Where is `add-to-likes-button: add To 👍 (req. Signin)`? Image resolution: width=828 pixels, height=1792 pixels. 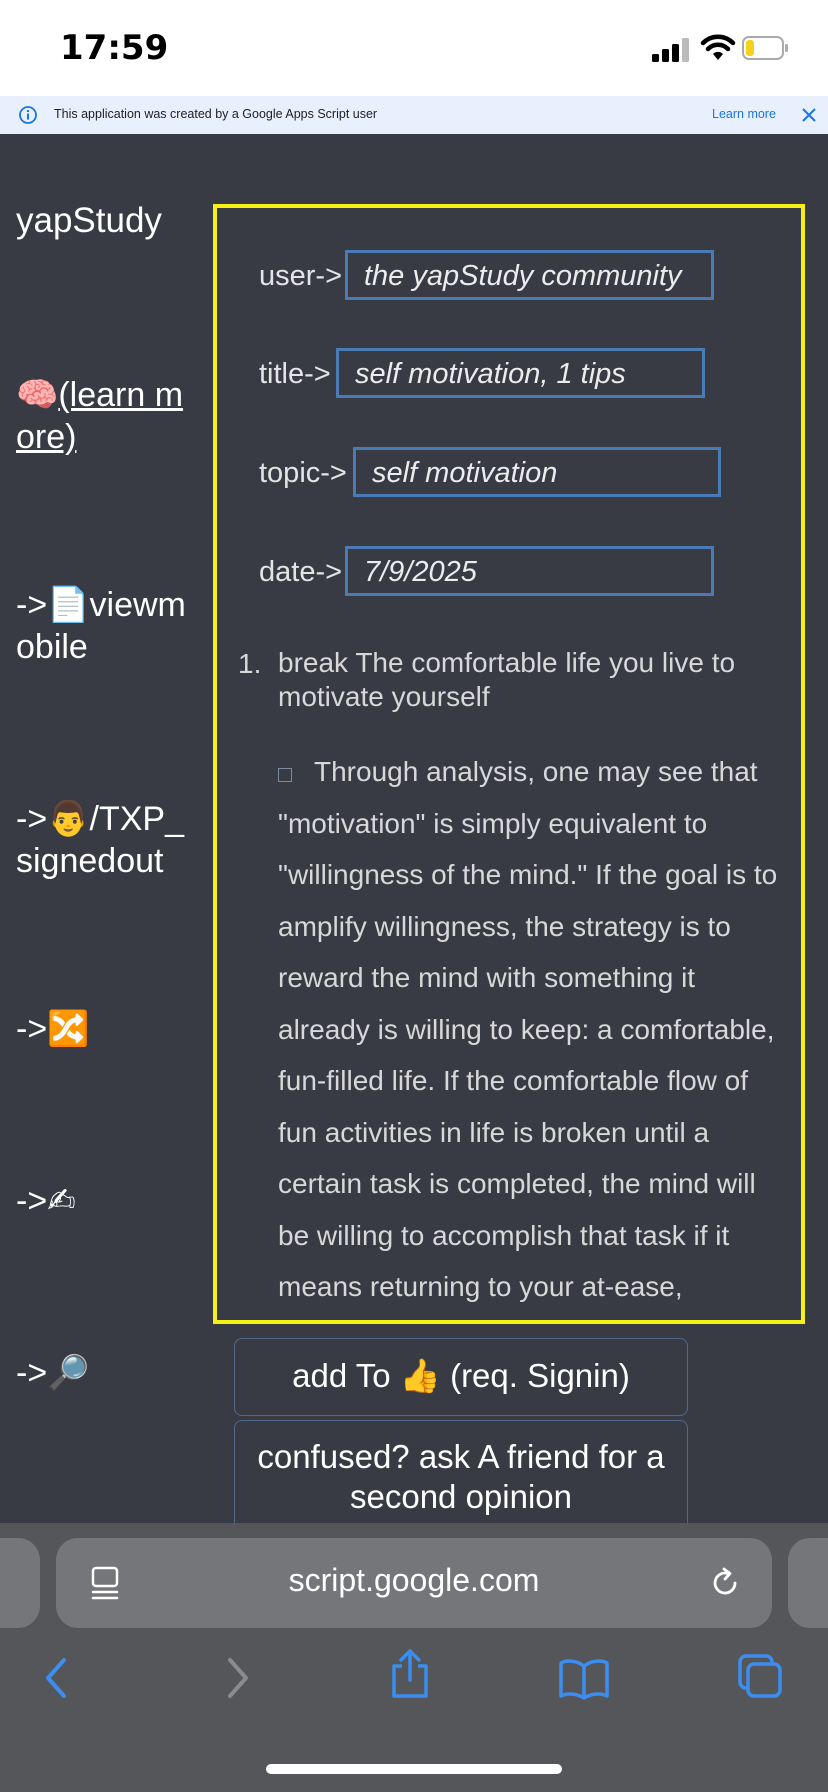 add-to-likes-button: add To 👍 (req. Signin) is located at coordinates (461, 1377).